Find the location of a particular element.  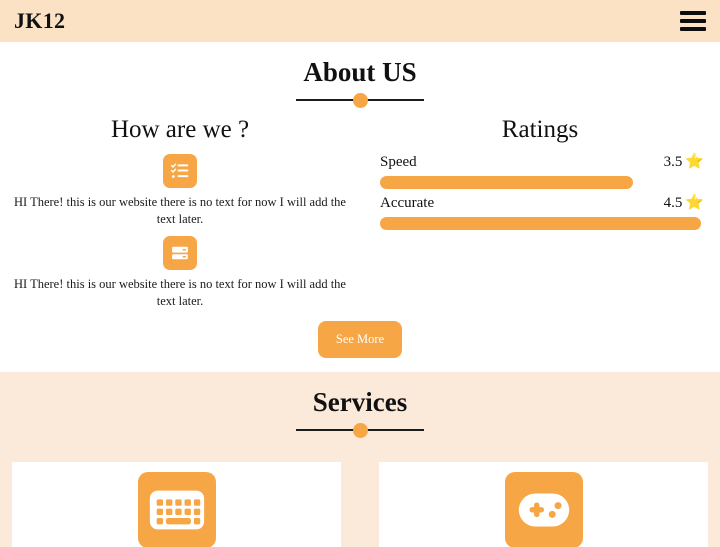

about-divider is located at coordinates (360, 100).